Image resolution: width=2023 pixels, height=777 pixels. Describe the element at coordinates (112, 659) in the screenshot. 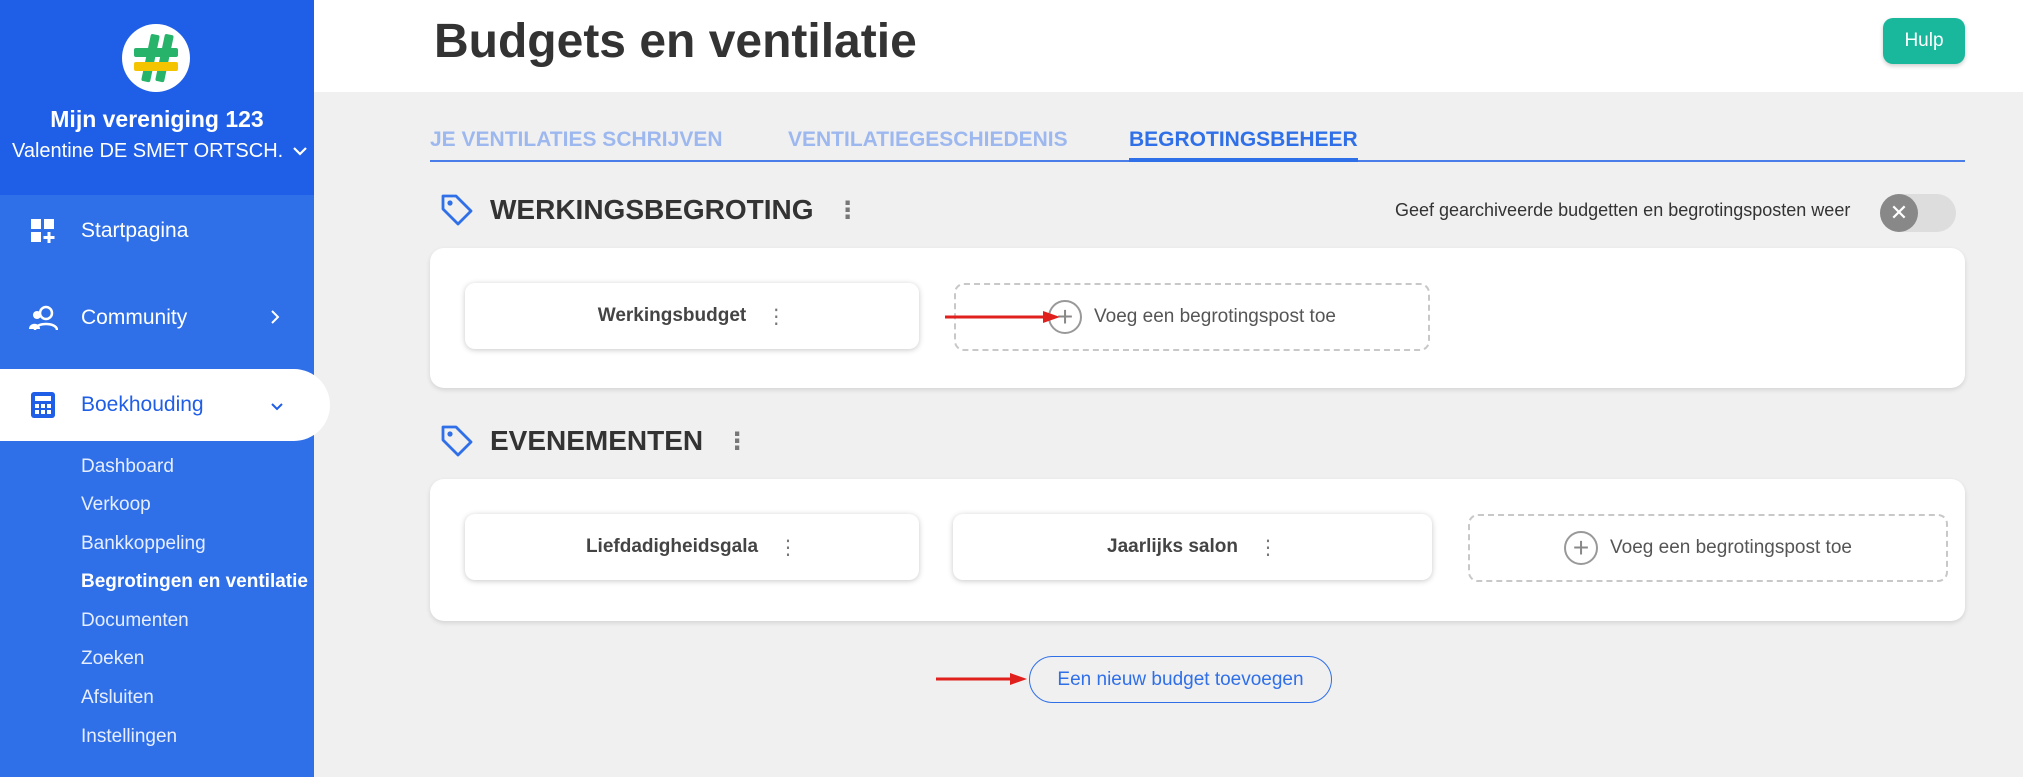

I see `subnav-zoeken: Zoeken` at that location.